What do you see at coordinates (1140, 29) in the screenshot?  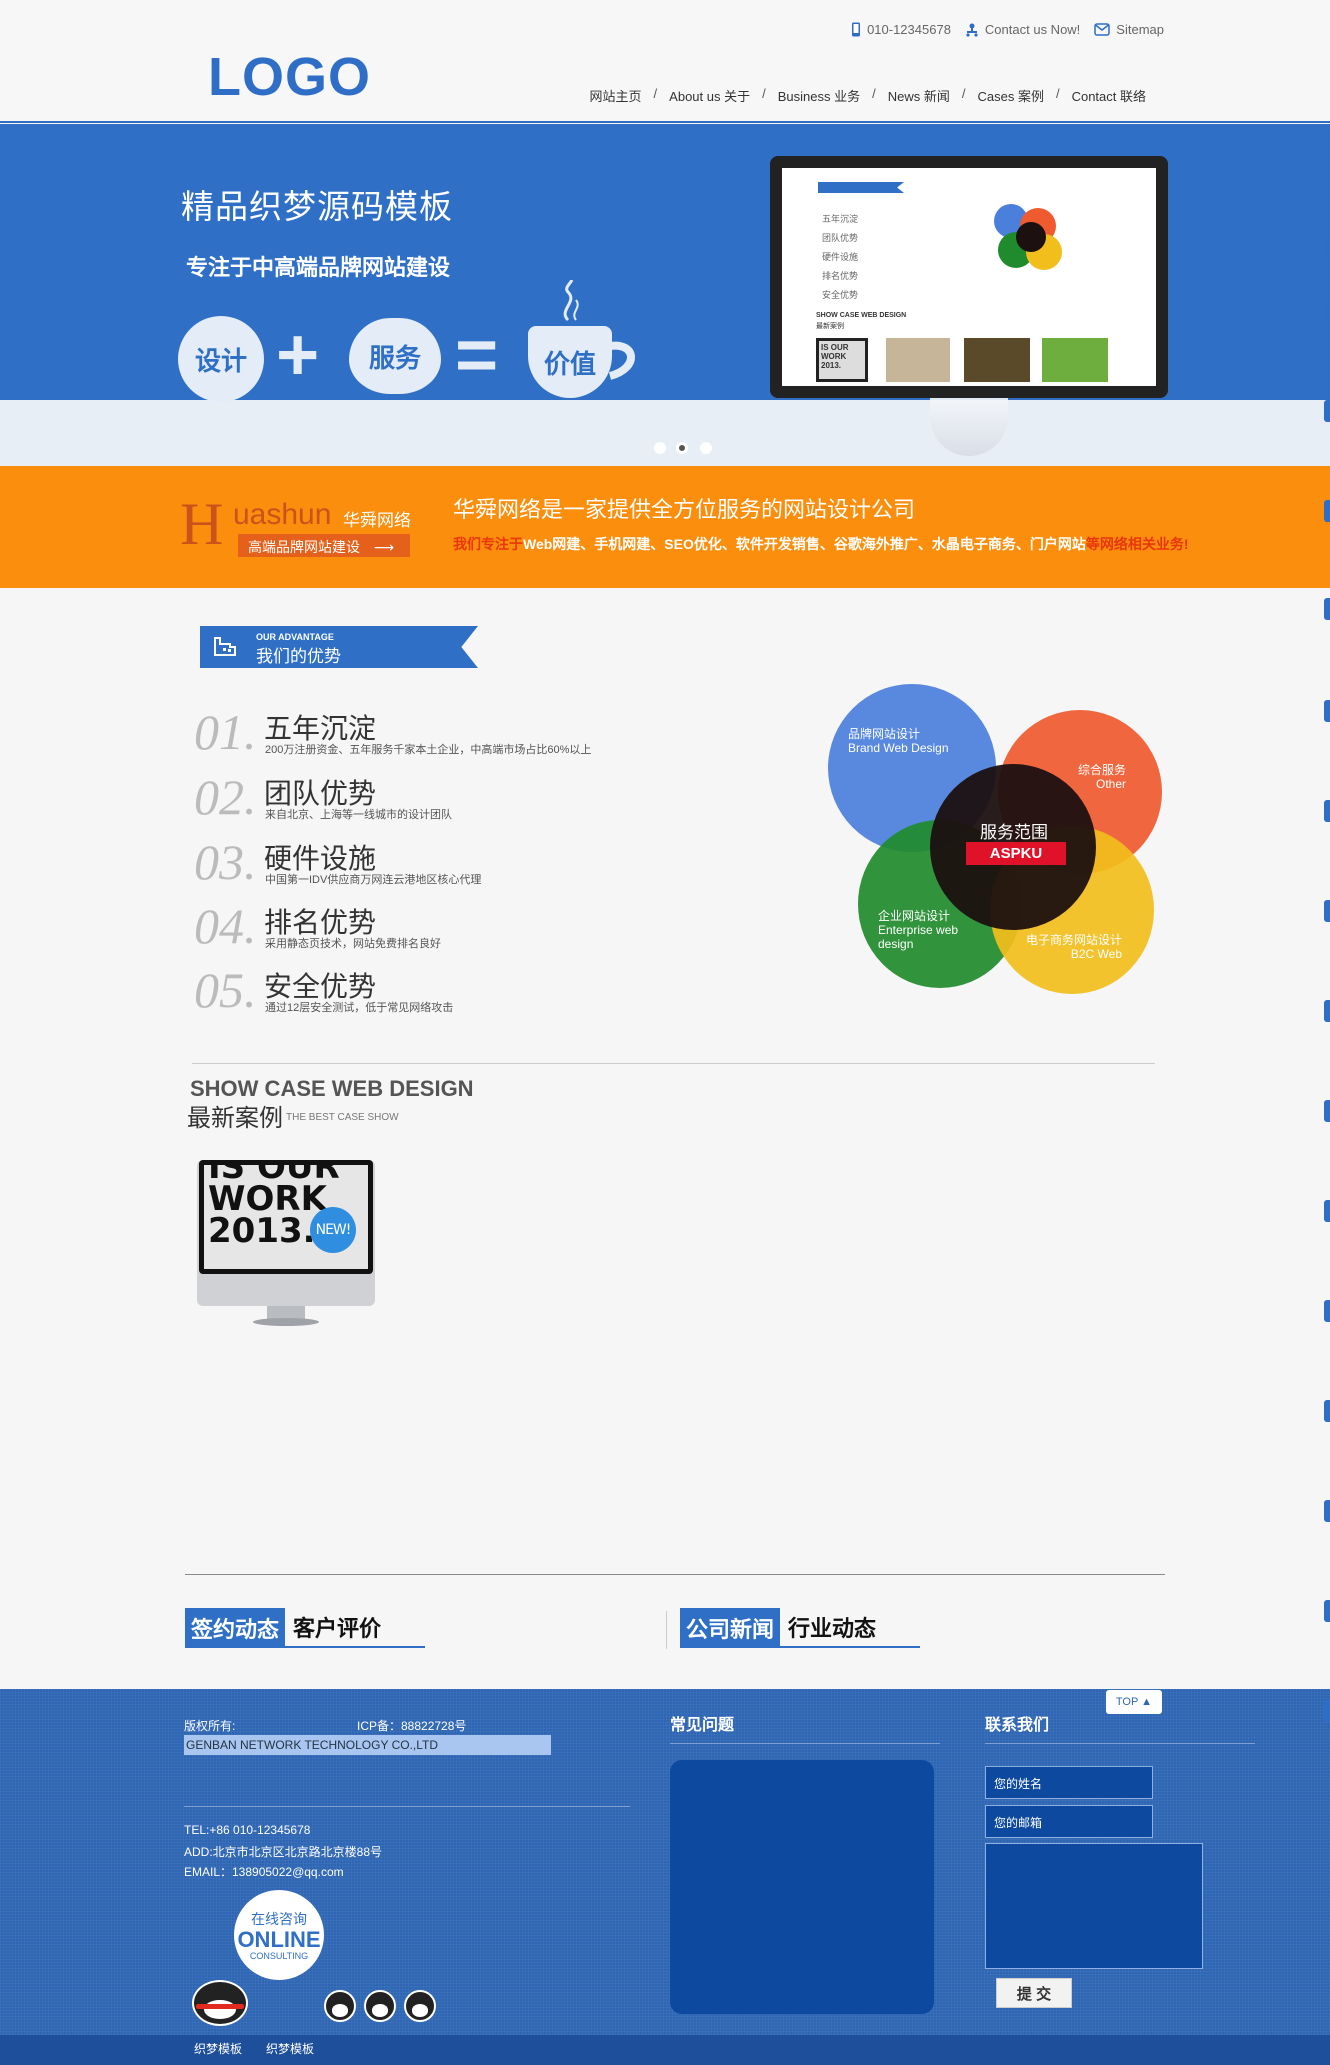 I see `sitemap-link-label: Sitemap` at bounding box center [1140, 29].